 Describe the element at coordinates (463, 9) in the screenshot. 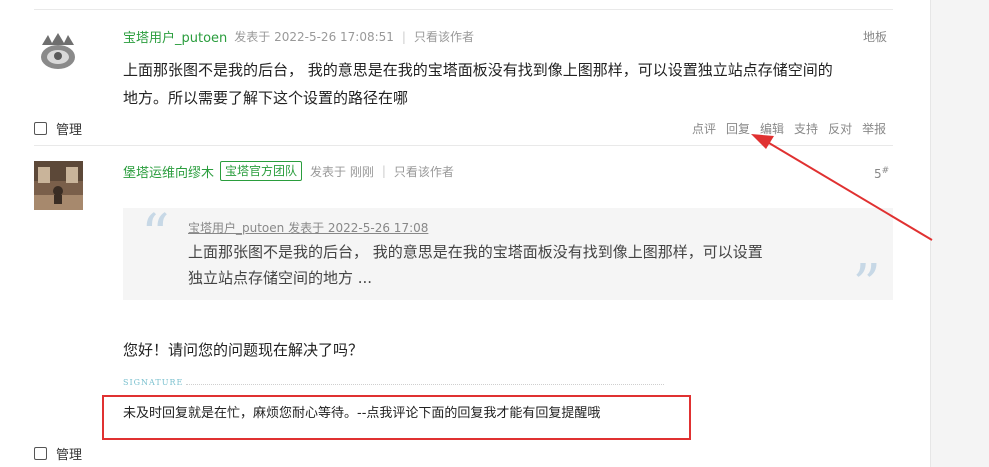

I see `top-divider` at that location.